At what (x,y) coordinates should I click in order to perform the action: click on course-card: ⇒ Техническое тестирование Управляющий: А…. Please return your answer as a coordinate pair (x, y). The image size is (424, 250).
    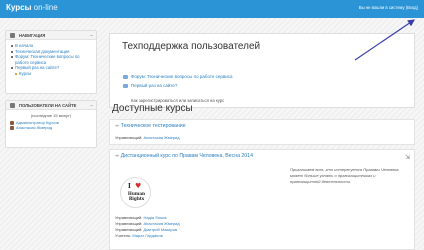
    Looking at the image, I should click on (262, 132).